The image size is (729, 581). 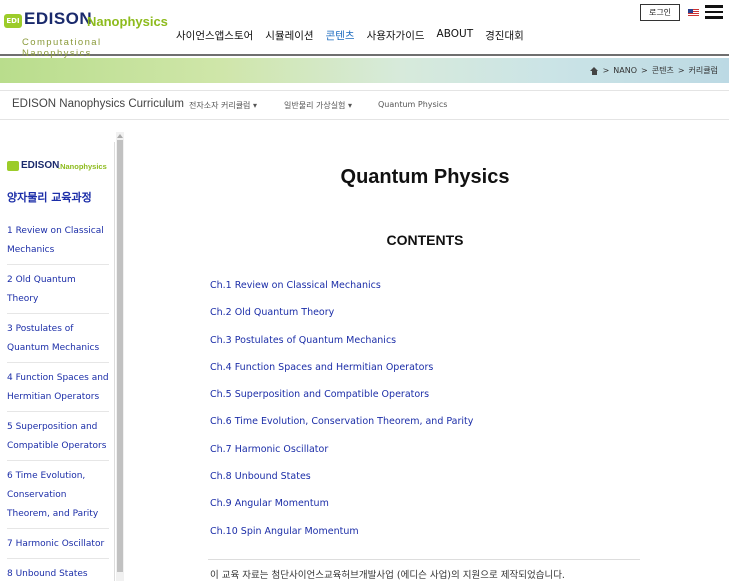 I want to click on subnav-general-physics-dropdown: 일반물리 가상실험 ▾, so click(x=318, y=105).